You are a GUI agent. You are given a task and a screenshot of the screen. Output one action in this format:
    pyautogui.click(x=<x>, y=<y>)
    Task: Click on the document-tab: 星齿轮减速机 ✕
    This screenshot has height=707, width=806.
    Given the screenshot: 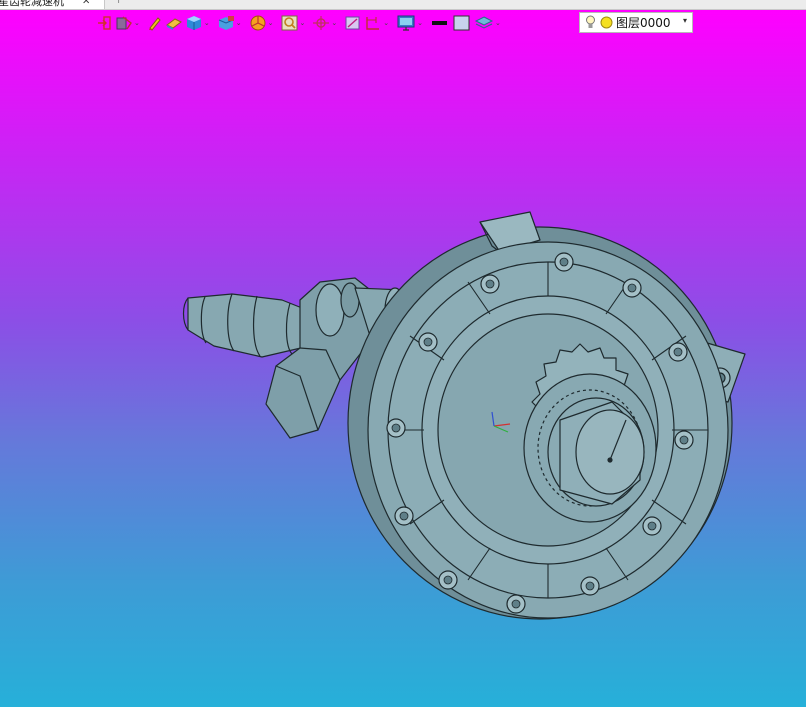 What is the action you would take?
    pyautogui.click(x=52, y=4)
    